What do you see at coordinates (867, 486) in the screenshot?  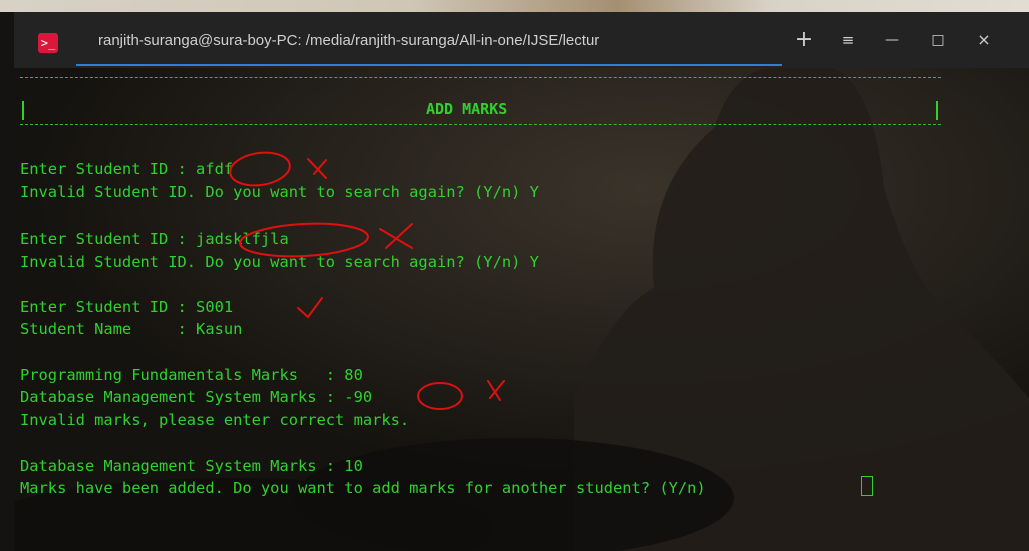 I see `text-cursor` at bounding box center [867, 486].